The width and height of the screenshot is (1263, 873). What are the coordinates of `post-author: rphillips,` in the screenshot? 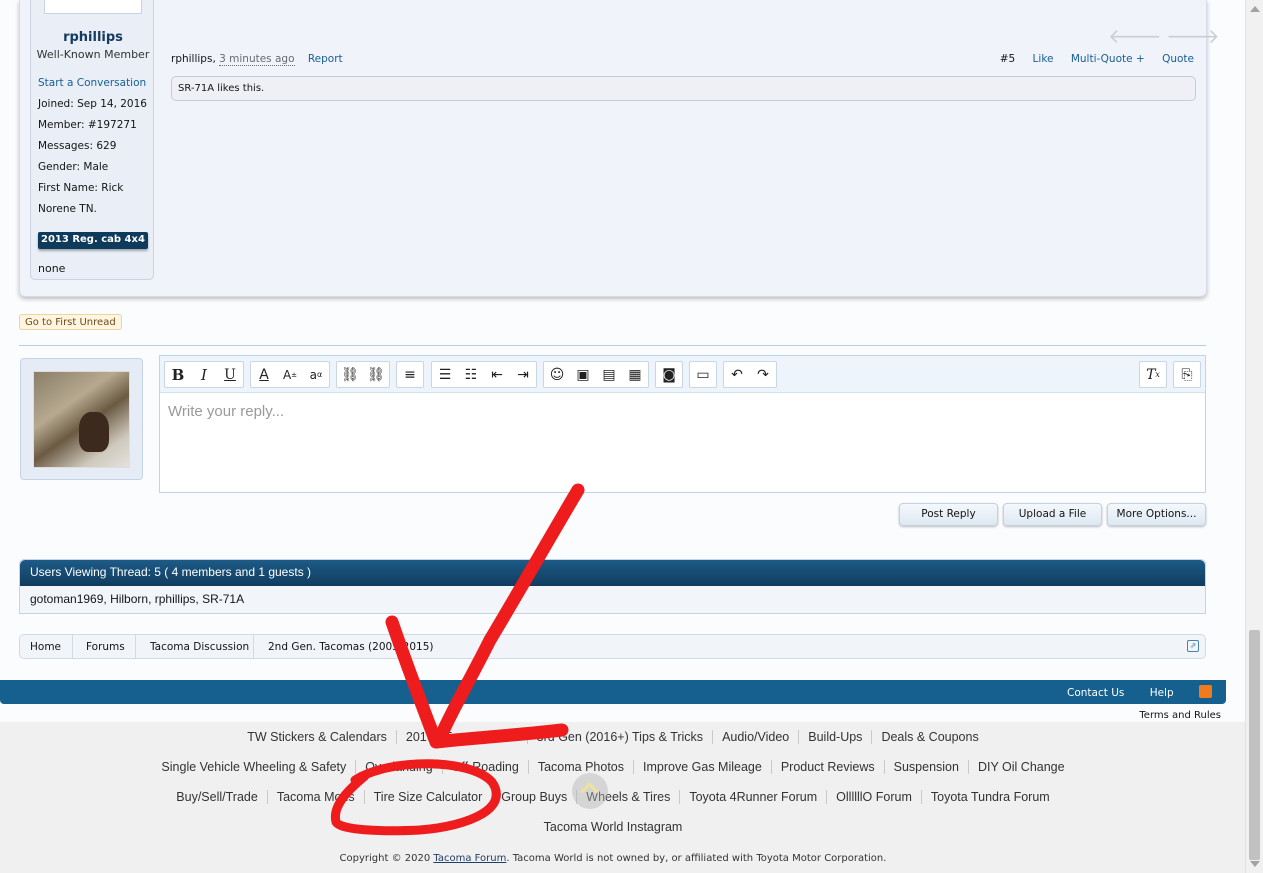 It's located at (193, 59).